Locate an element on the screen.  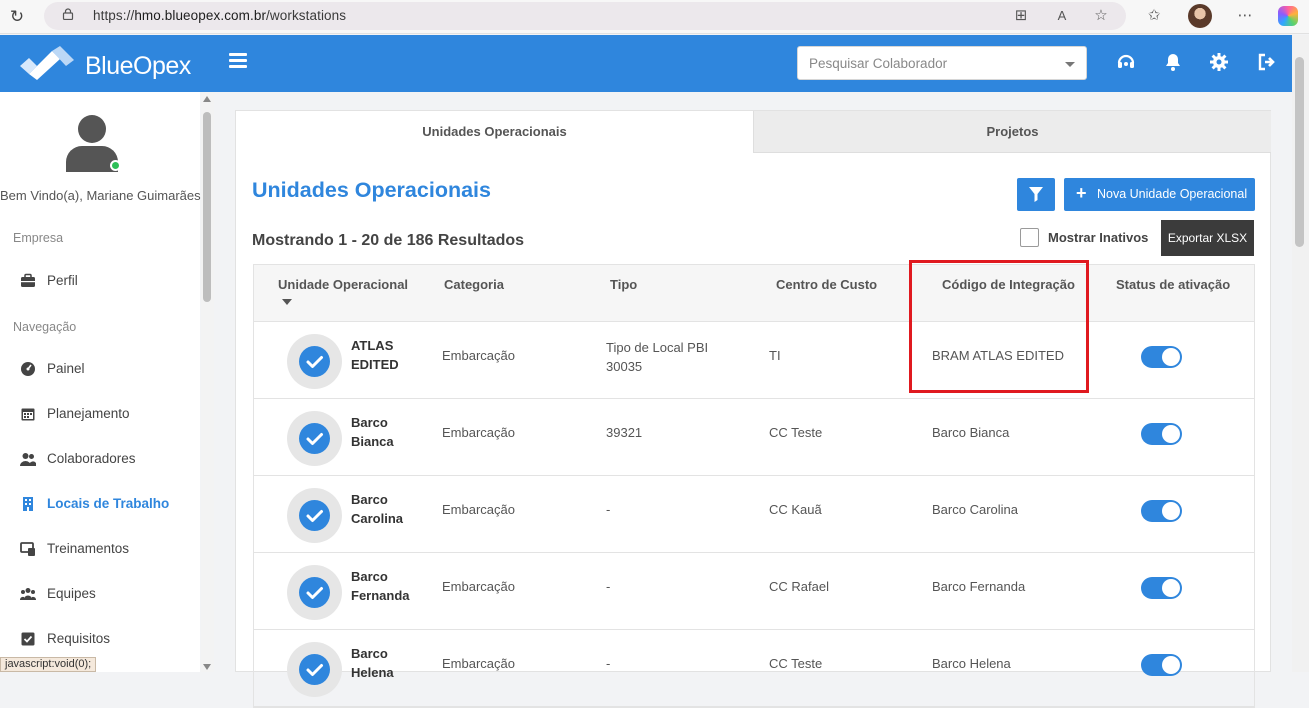
status-bar-link: javascript:void(0); is located at coordinates (48, 664).